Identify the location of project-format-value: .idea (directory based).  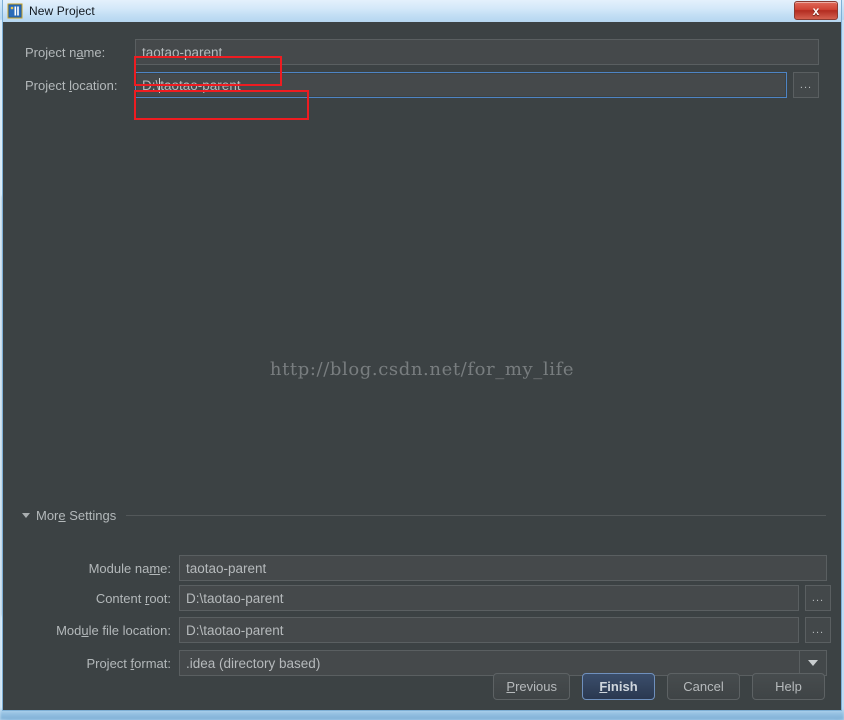
(253, 663).